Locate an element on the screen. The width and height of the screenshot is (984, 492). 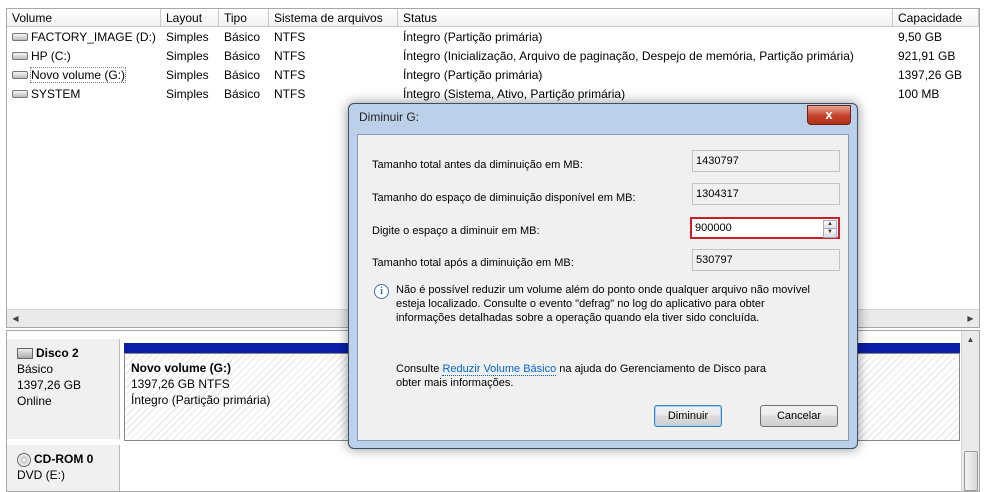
column-header-capacidade: Capacidade is located at coordinates (936, 18).